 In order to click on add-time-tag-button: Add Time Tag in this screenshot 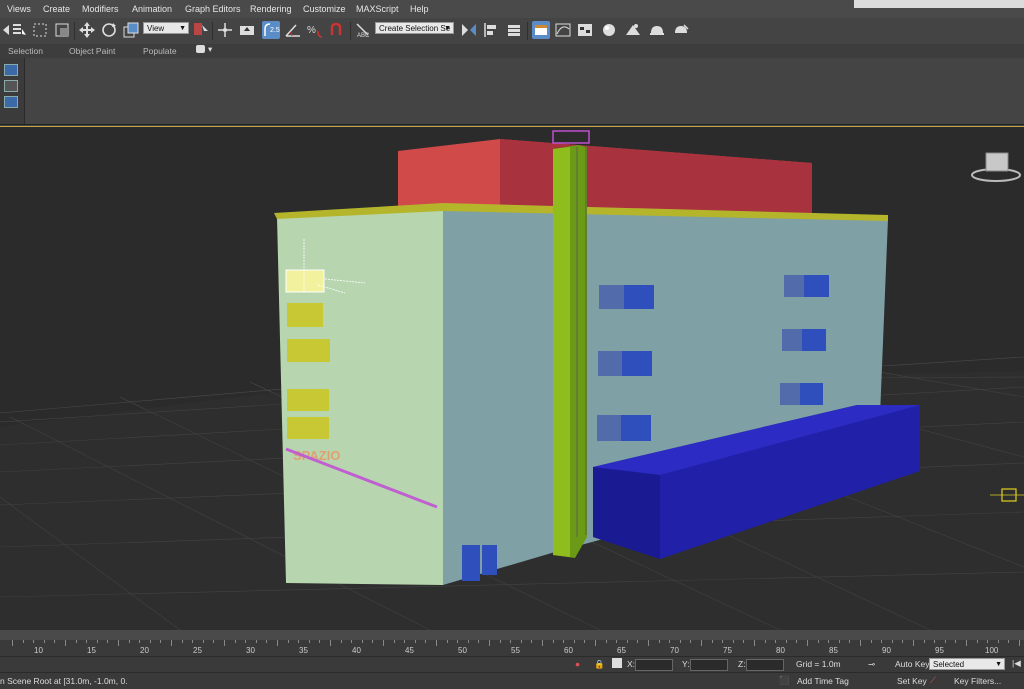, I will do `click(823, 681)`.